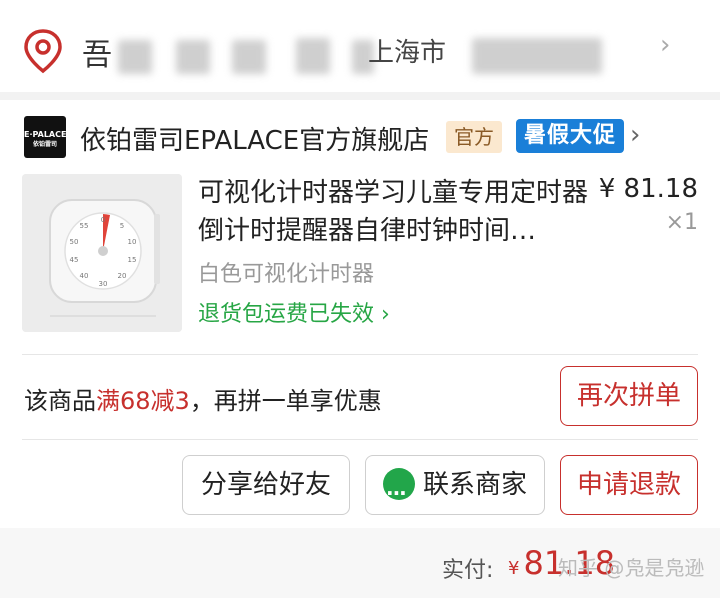  I want to click on share-button: 分享给好友, so click(266, 485).